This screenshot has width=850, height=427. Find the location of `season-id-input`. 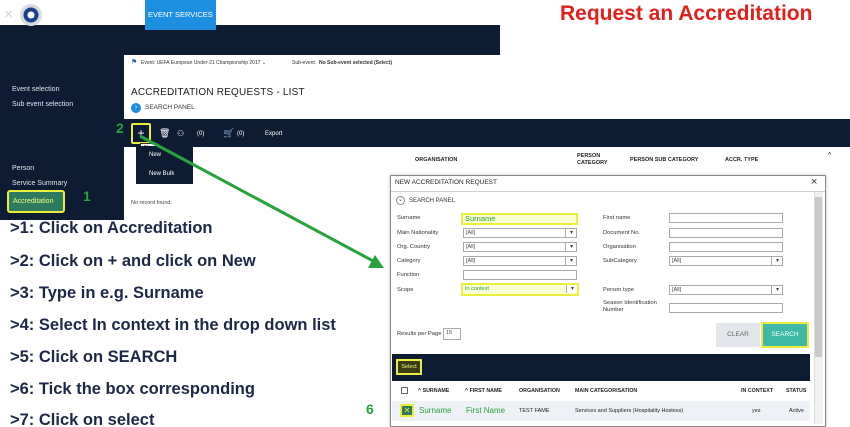

season-id-input is located at coordinates (726, 308).